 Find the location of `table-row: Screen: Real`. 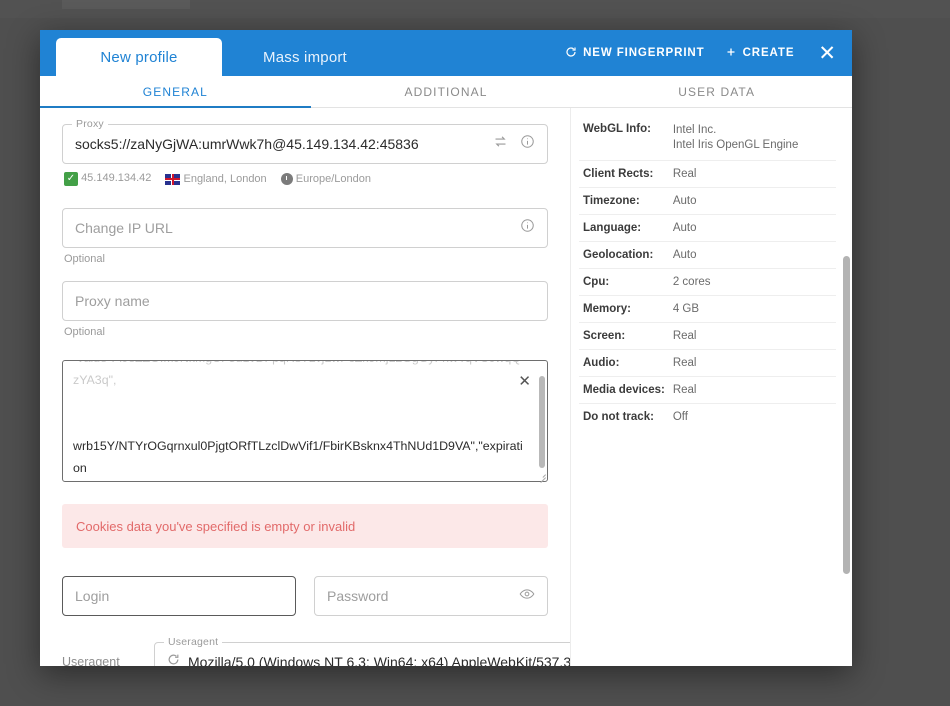

table-row: Screen: Real is located at coordinates (707, 336).